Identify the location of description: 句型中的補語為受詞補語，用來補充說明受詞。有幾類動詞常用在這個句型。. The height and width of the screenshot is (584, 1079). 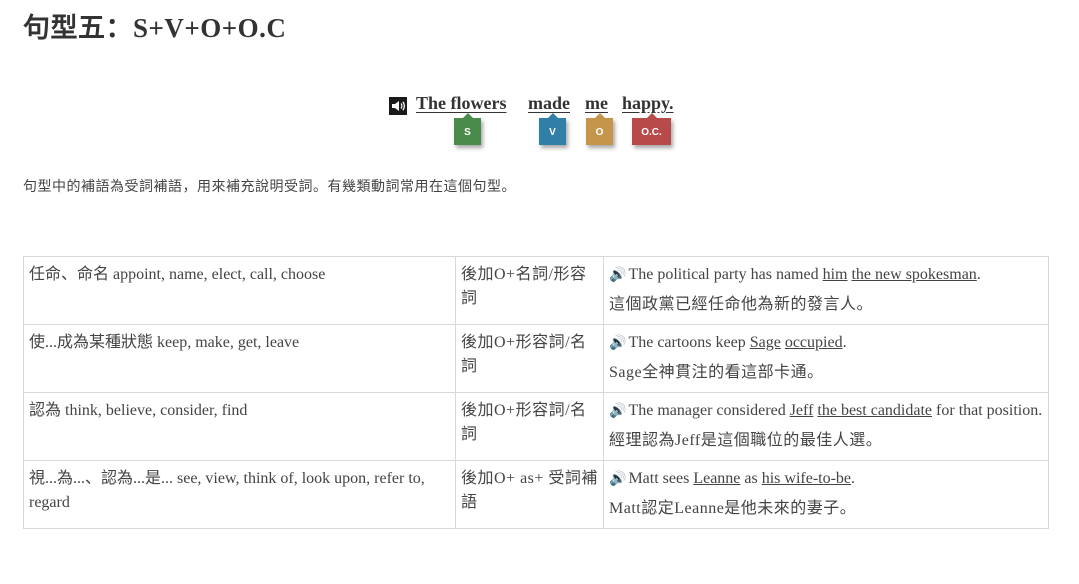
(269, 187).